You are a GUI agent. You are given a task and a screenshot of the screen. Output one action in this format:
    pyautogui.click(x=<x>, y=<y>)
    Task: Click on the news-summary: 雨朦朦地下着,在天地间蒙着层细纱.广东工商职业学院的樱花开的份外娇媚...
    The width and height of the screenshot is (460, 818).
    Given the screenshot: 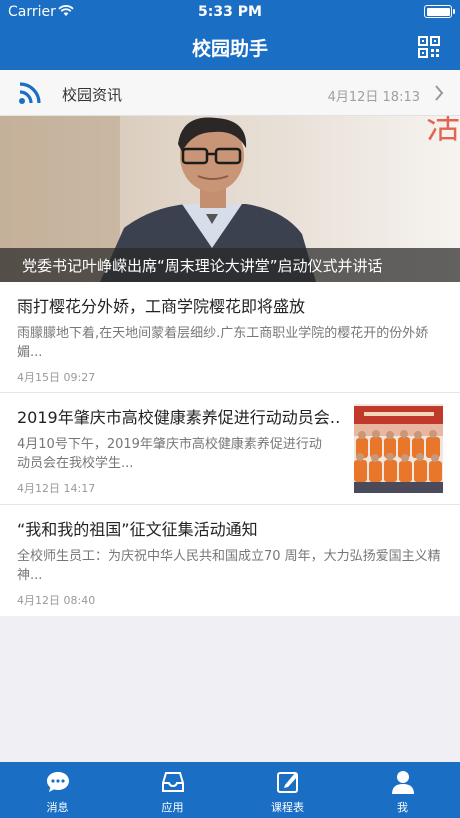 What is the action you would take?
    pyautogui.click(x=223, y=343)
    